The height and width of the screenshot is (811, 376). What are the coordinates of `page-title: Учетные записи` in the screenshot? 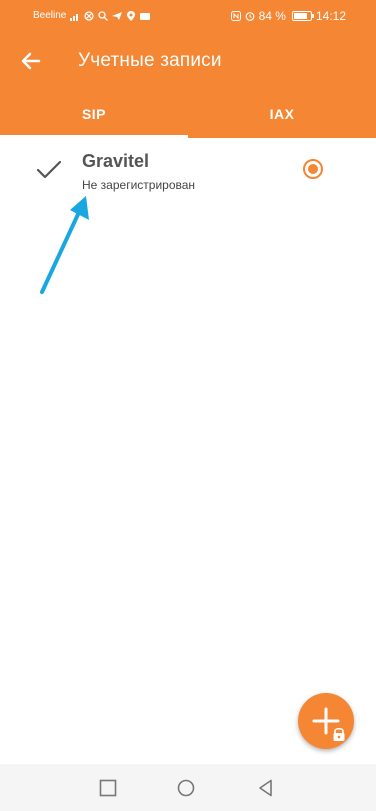 It's located at (150, 60).